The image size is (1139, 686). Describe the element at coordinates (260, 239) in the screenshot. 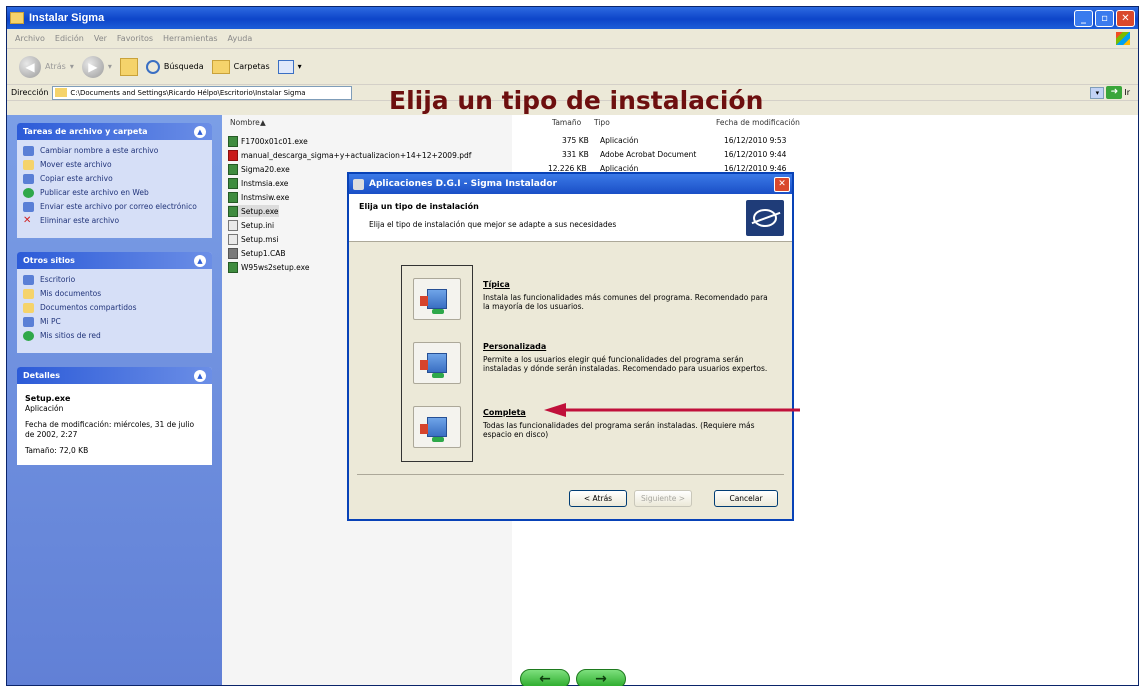

I see `file-name: Setup.msi` at that location.